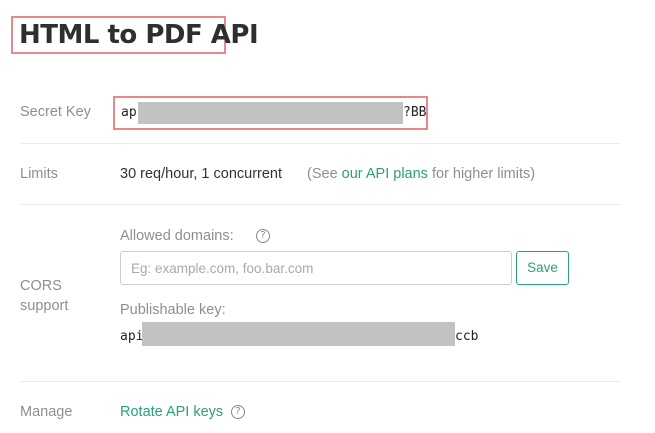 This screenshot has width=655, height=433. Describe the element at coordinates (201, 174) in the screenshot. I see `limits-value: 30 req/hour, 1 concurrent` at that location.